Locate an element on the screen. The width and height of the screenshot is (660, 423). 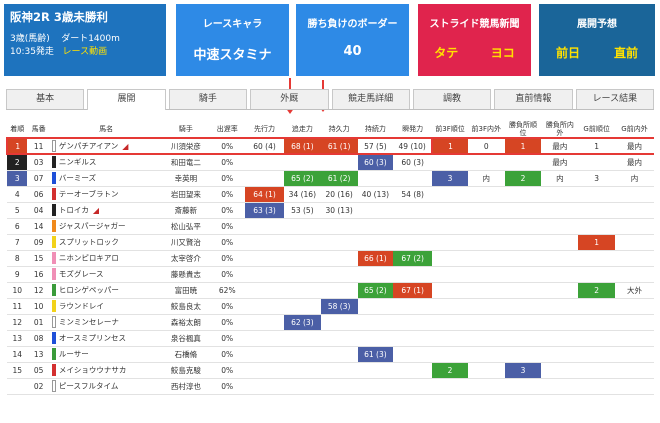
horse-name-cell: トロイカ ◢ is located at coordinates (106, 210).